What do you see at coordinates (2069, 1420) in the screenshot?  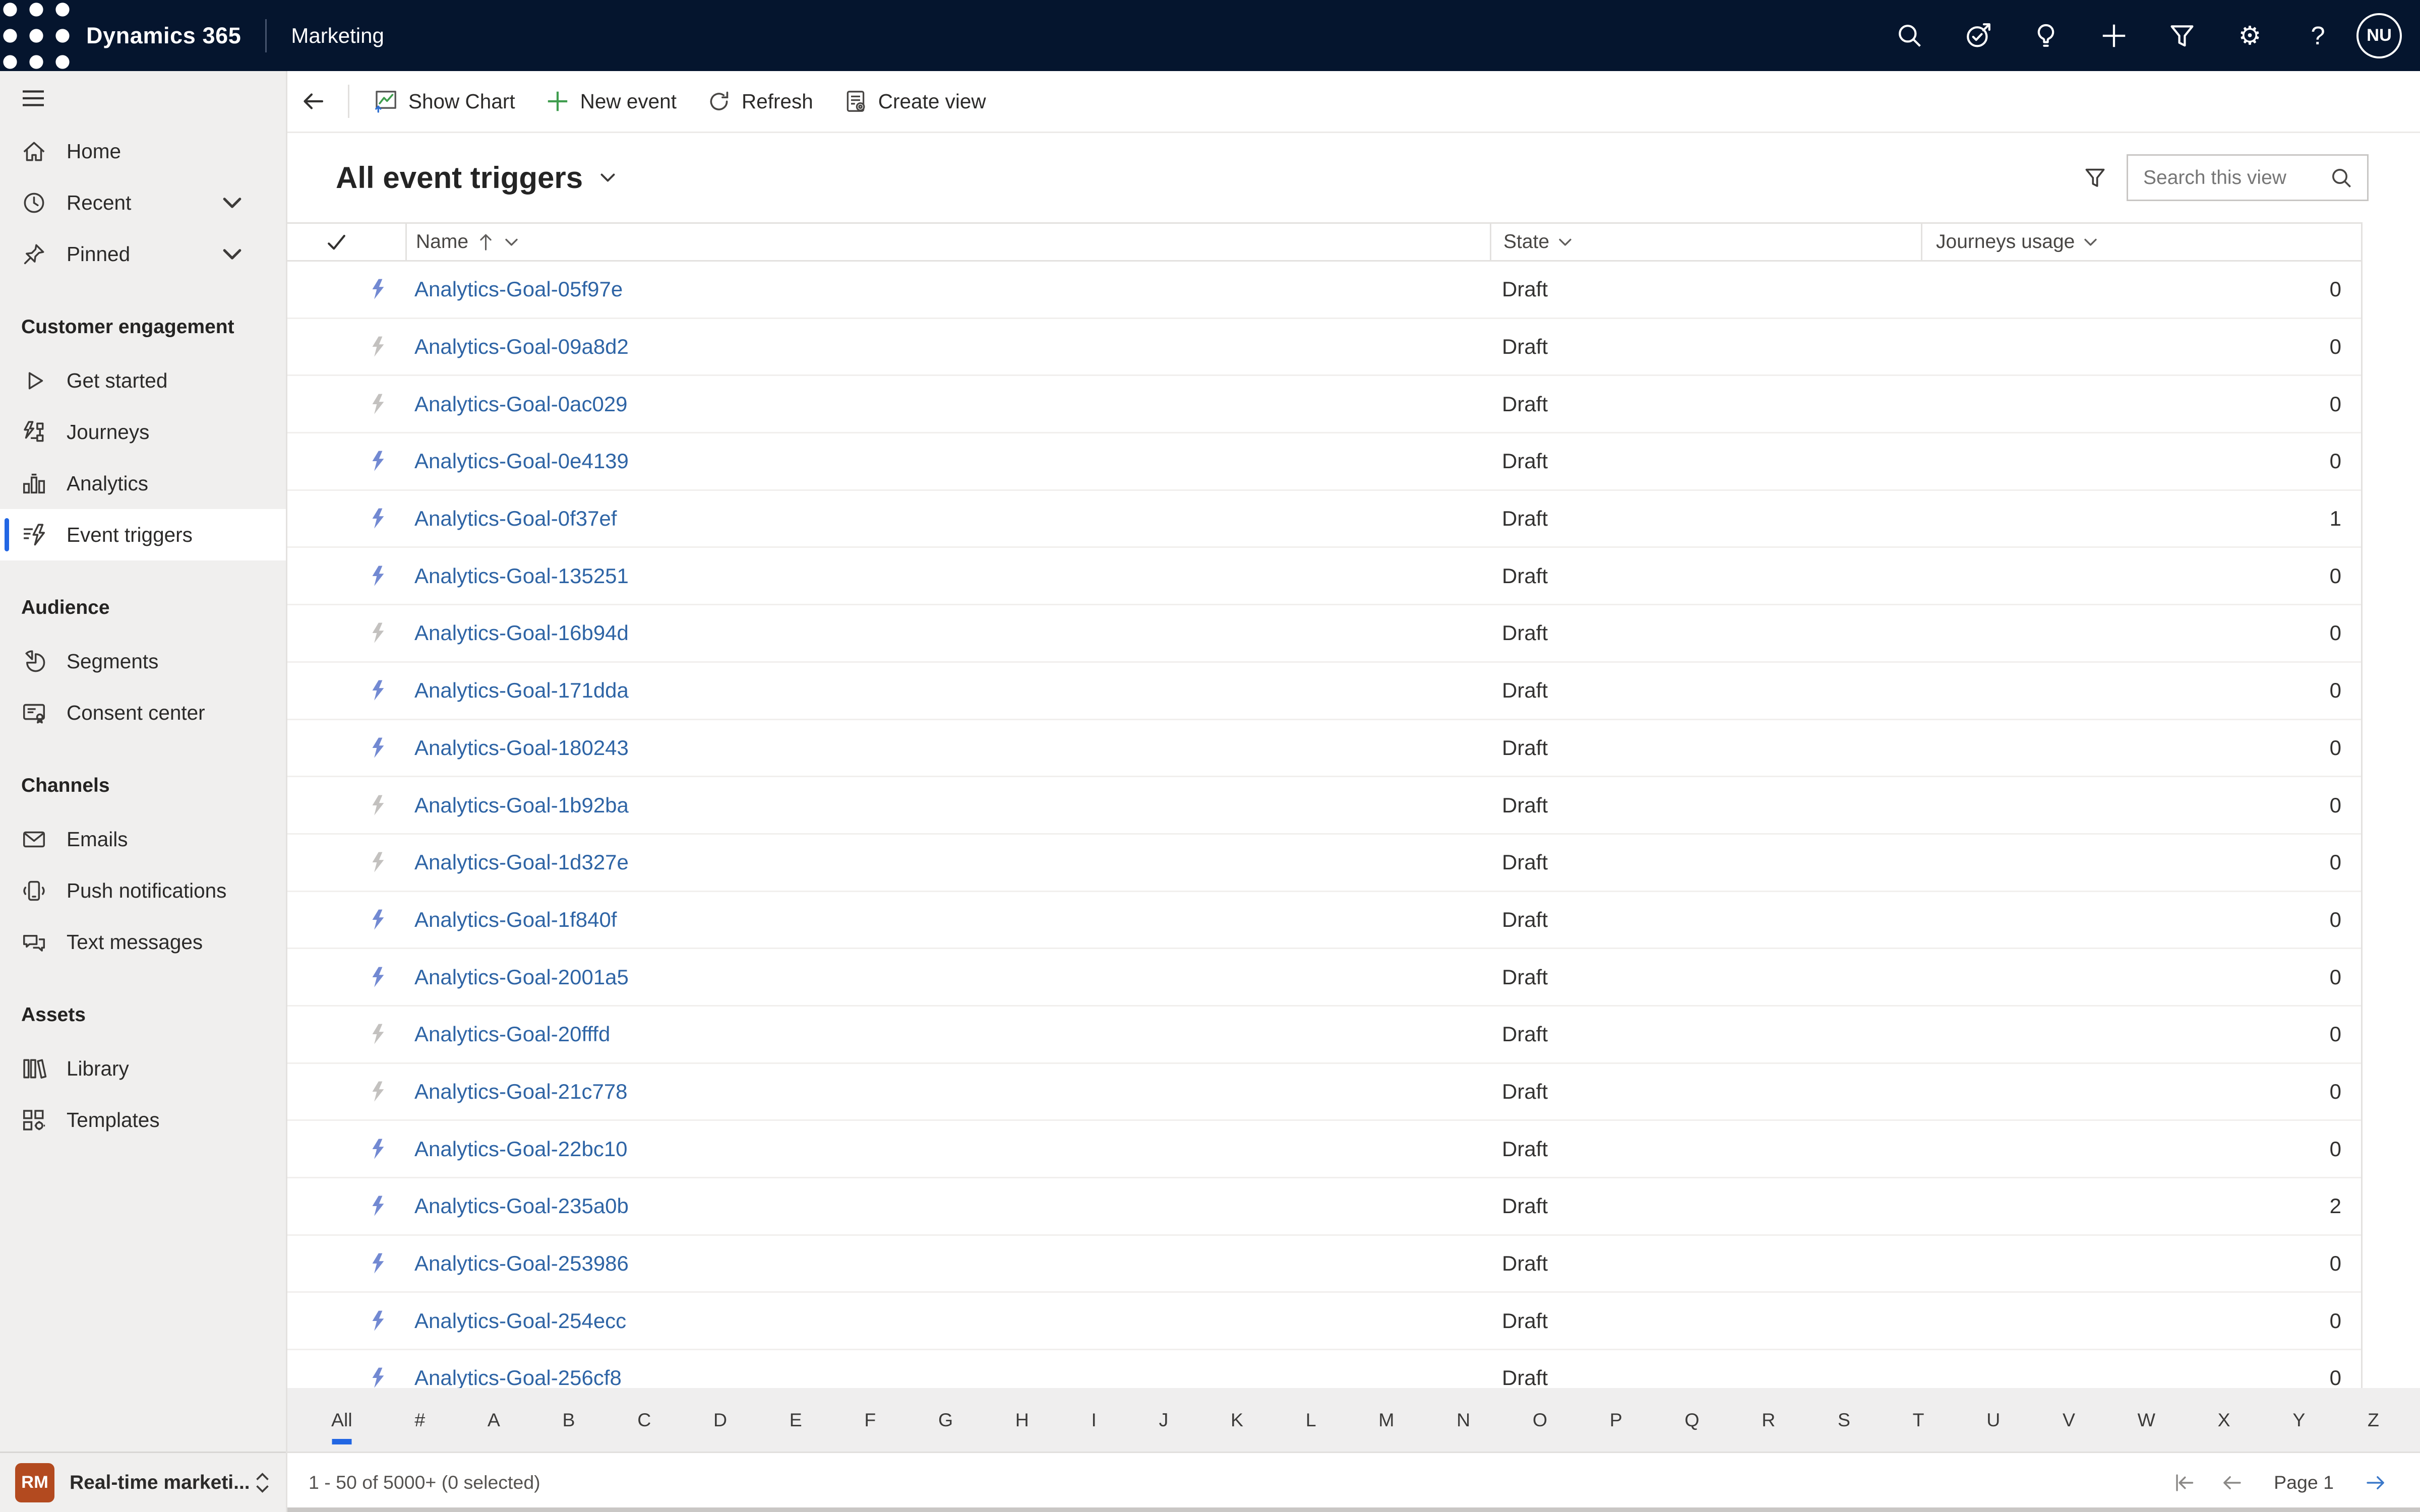 I see `jump-letter-v: V` at bounding box center [2069, 1420].